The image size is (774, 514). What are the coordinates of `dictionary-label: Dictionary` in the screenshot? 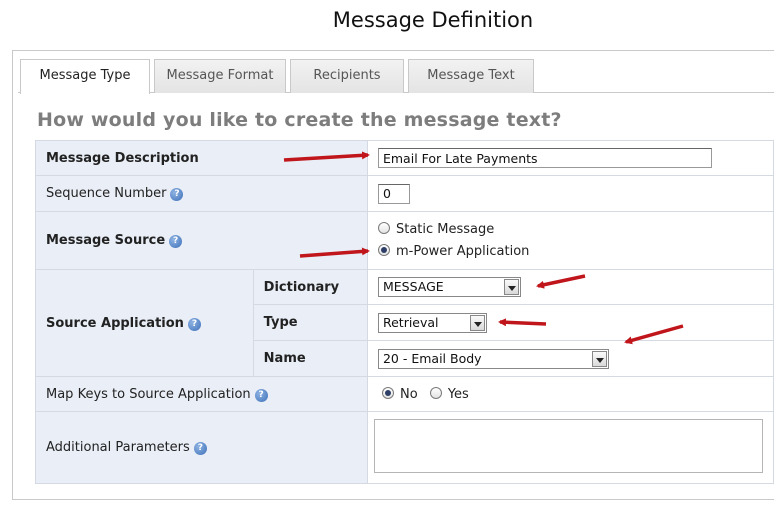 It's located at (310, 287).